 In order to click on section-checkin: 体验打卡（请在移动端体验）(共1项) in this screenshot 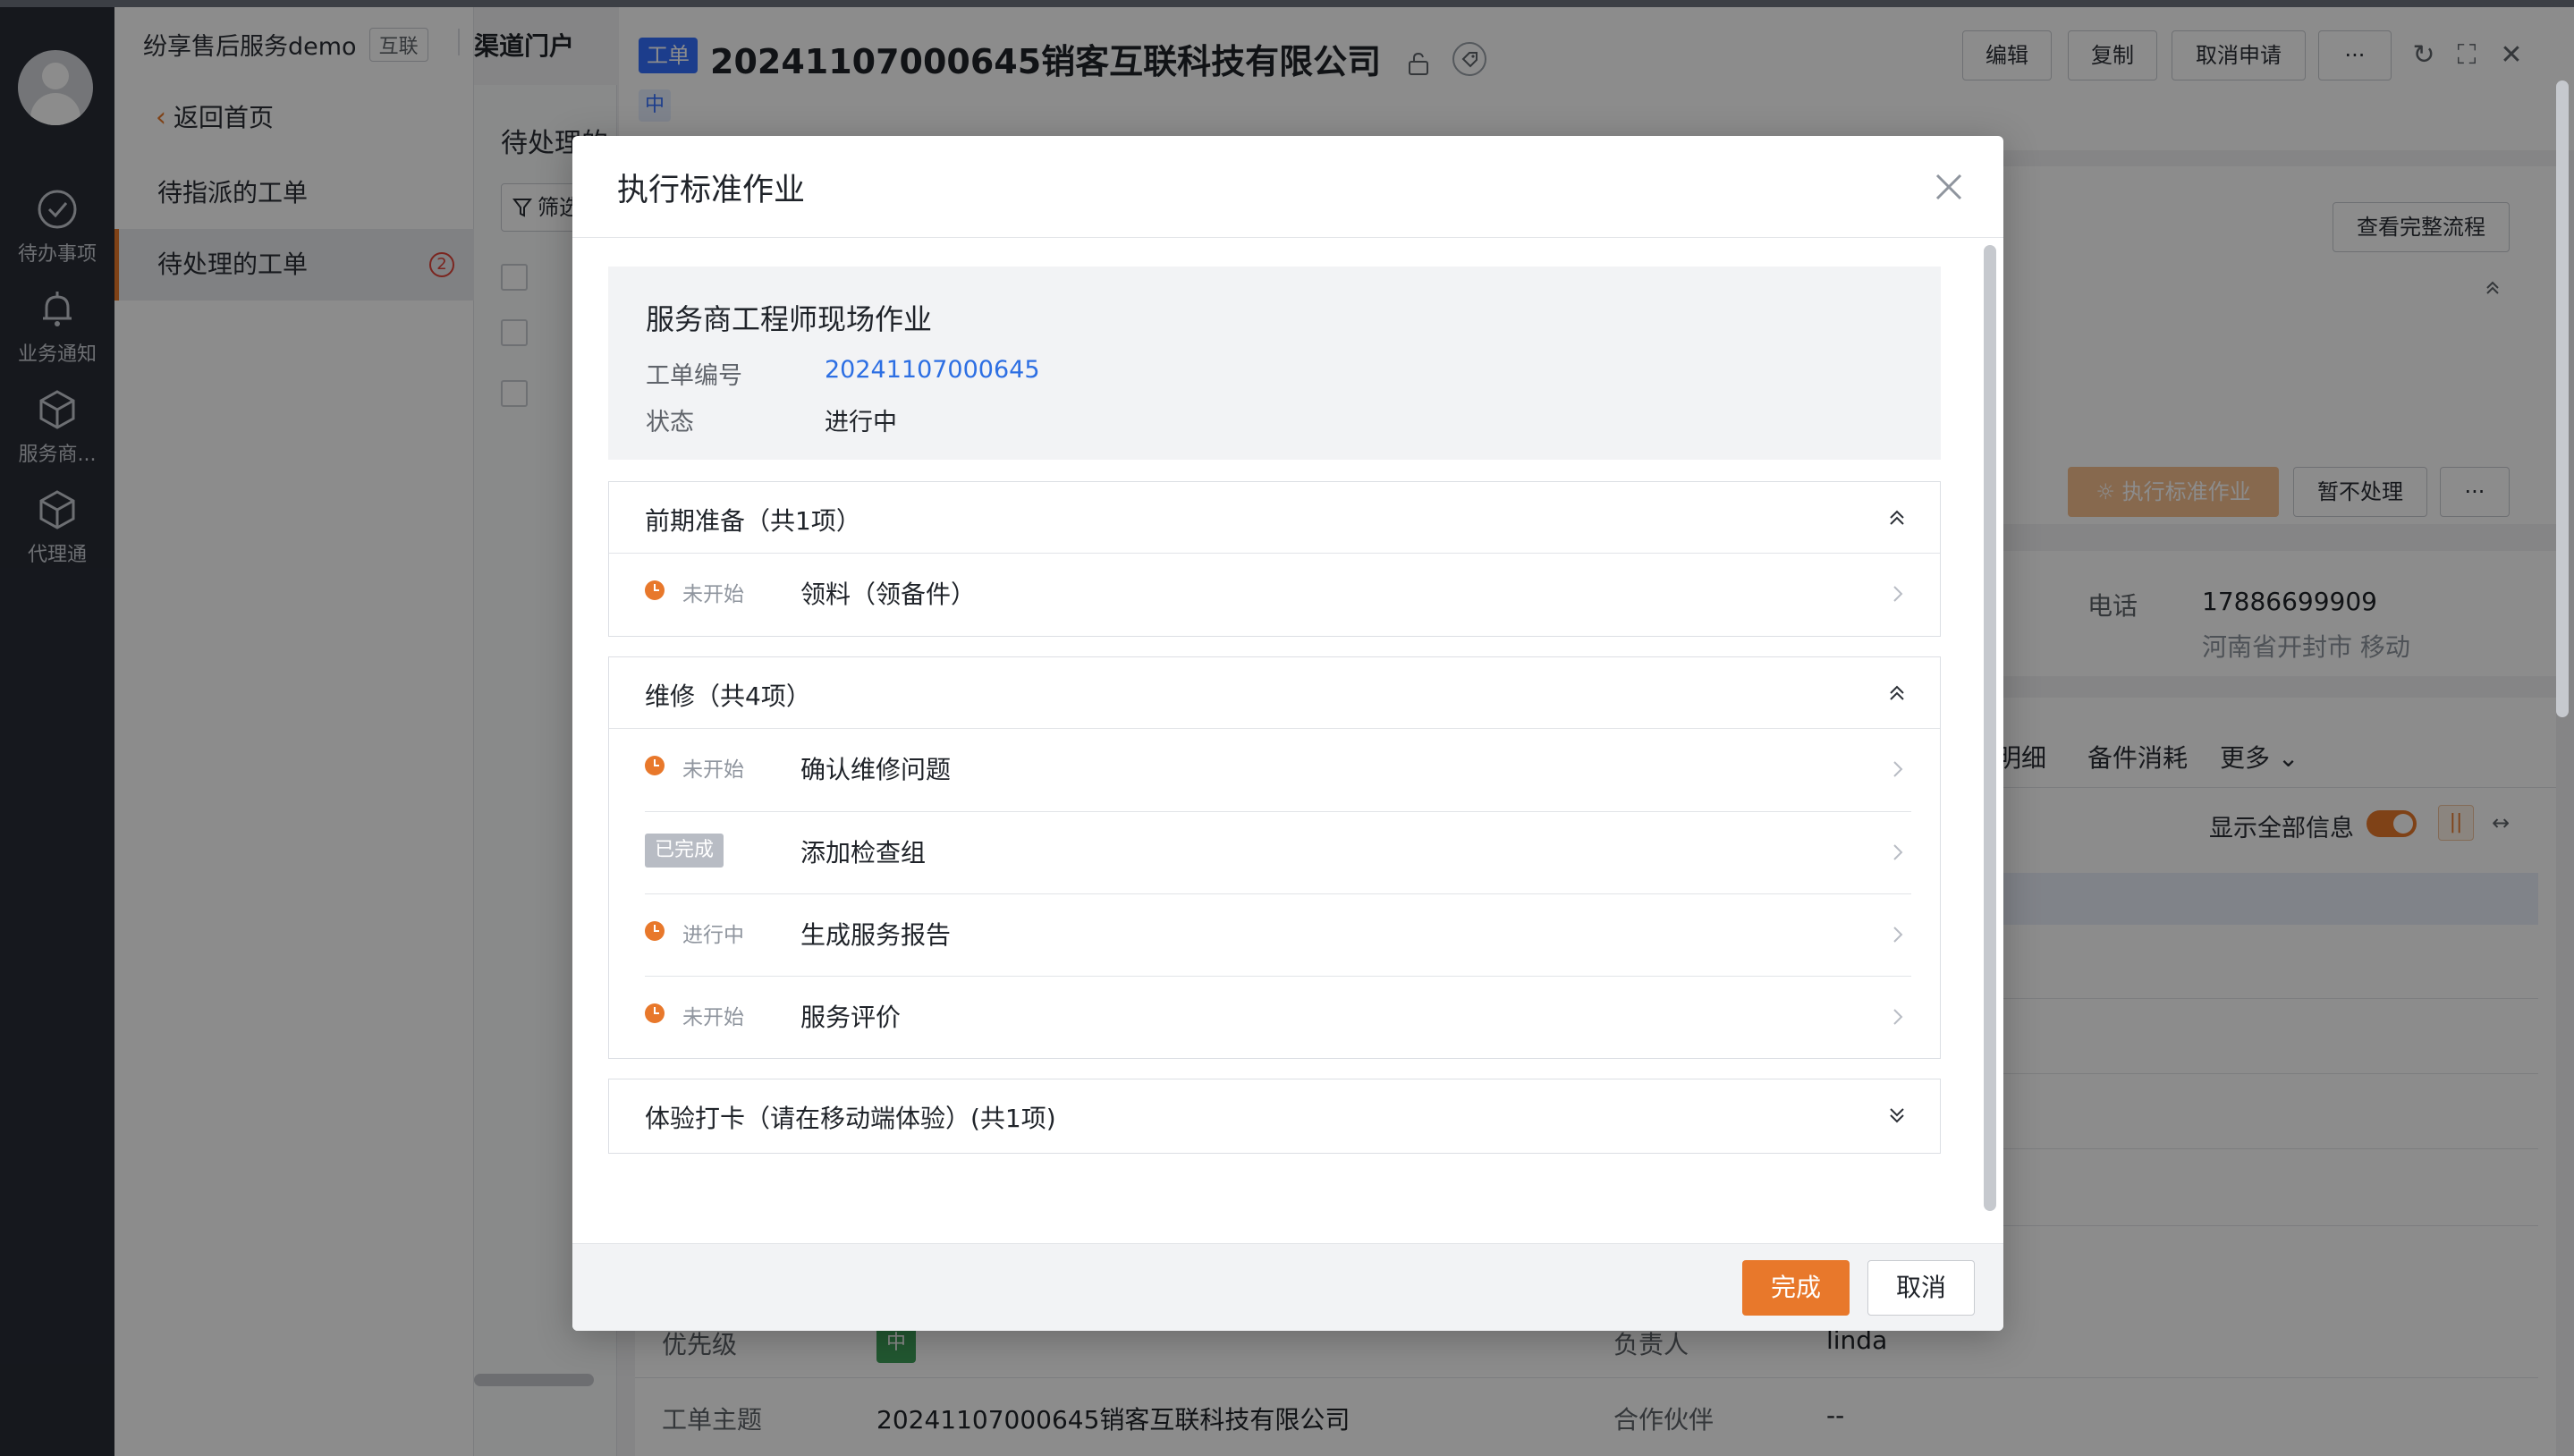, I will do `click(1274, 1116)`.